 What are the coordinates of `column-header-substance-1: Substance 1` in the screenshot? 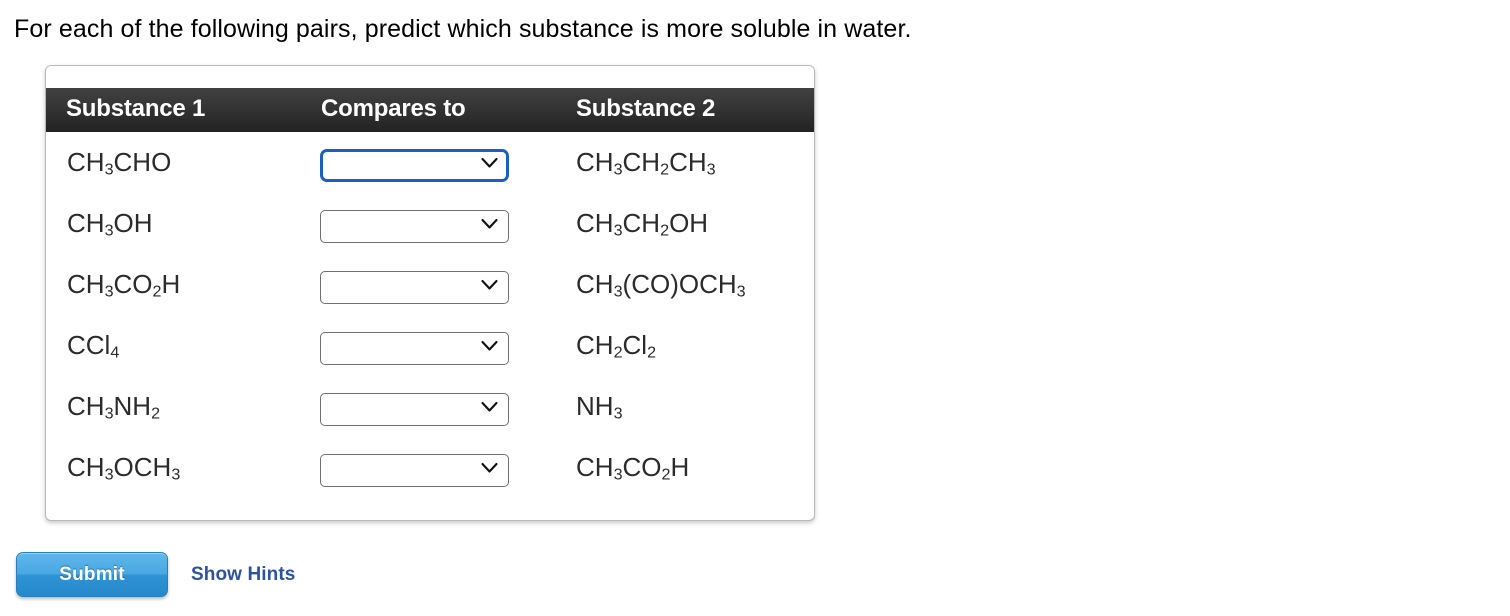 It's located at (175, 110).